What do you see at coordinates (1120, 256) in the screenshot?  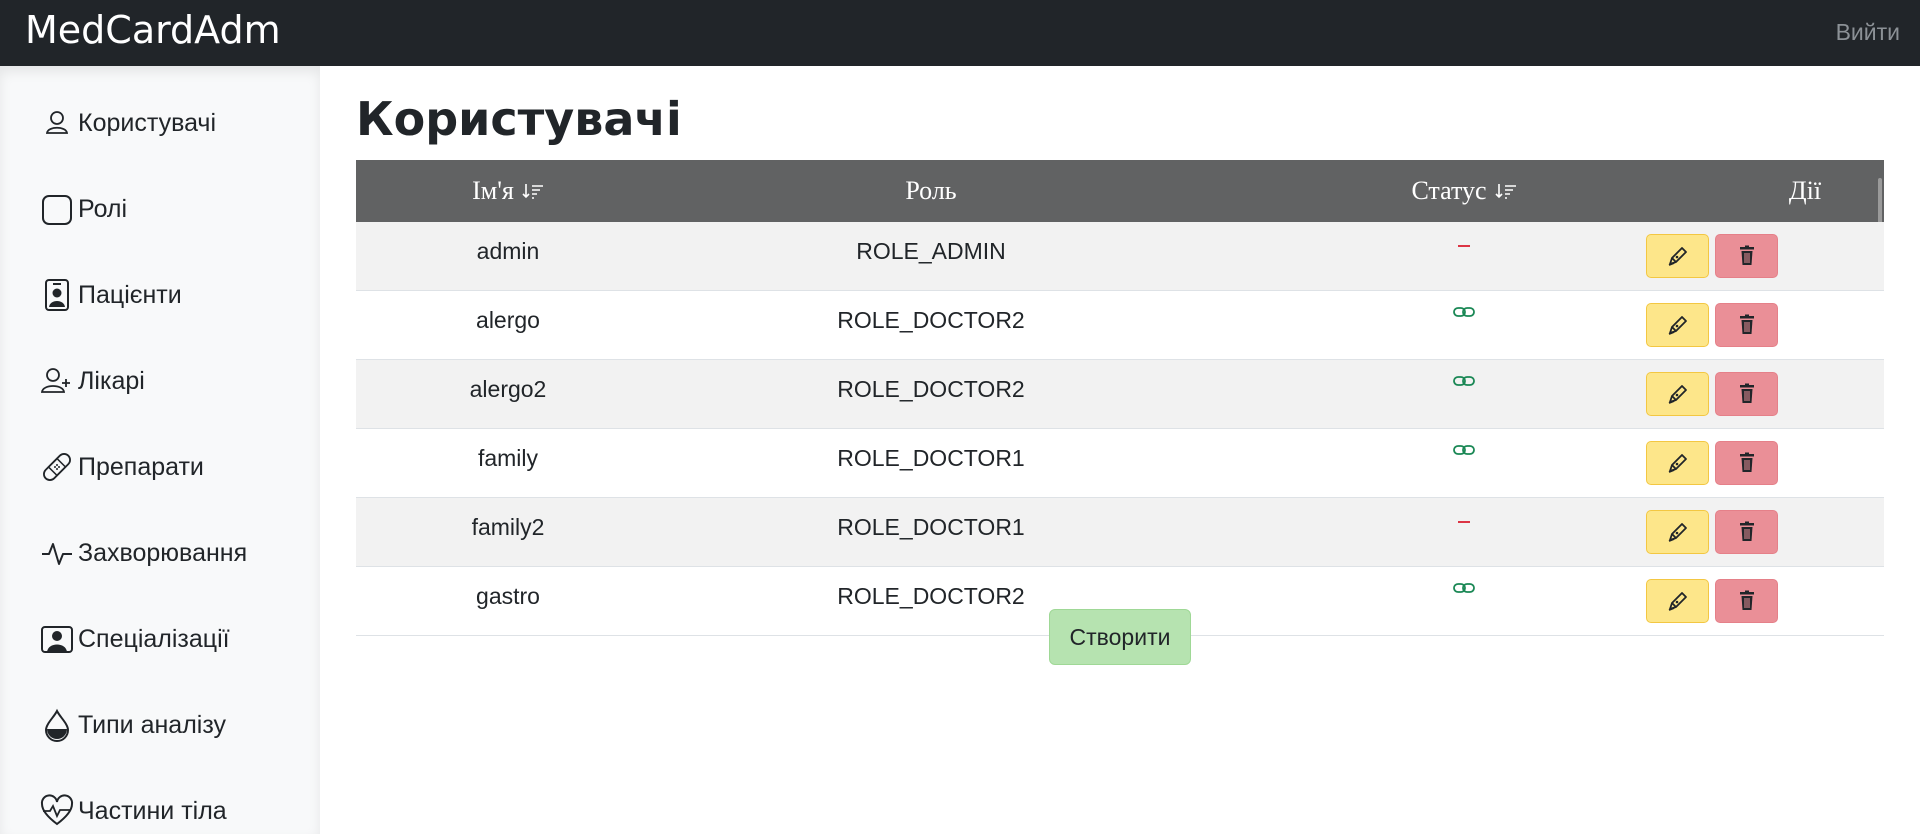 I see `table-row: admin ROLE_ADMIN` at bounding box center [1120, 256].